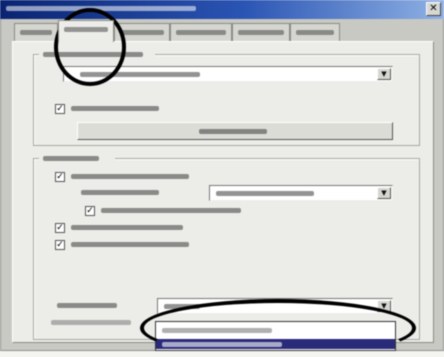 The height and width of the screenshot is (357, 444). I want to click on lock-checkbox: ✓, so click(60, 109).